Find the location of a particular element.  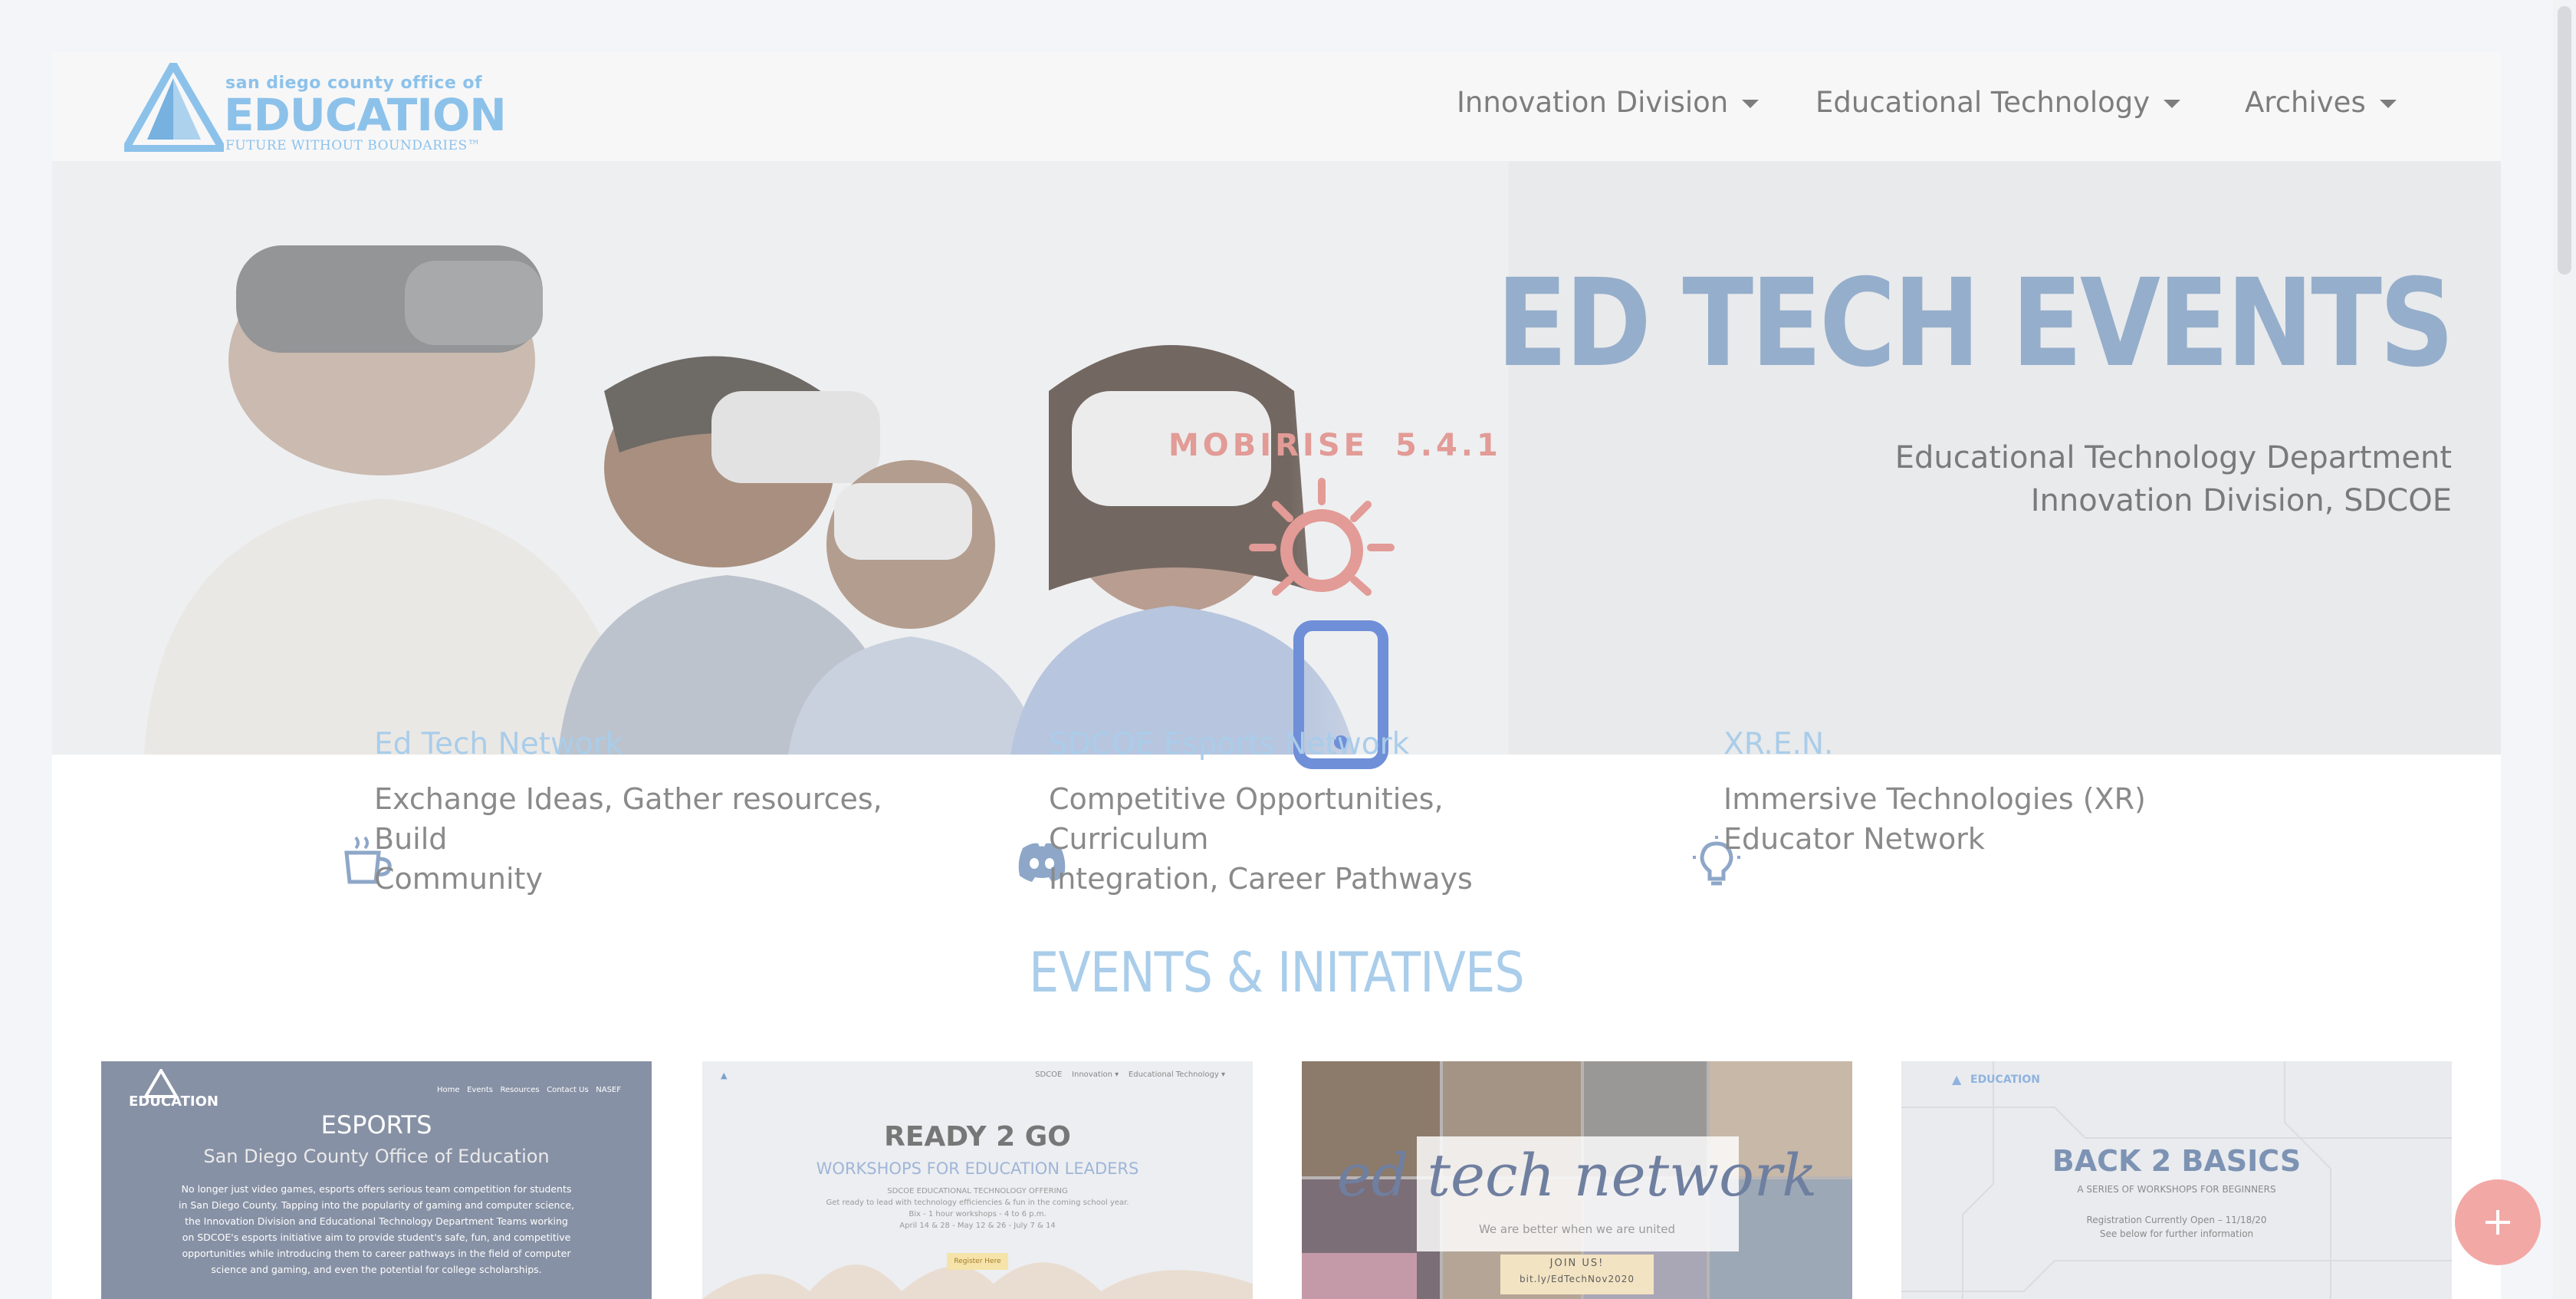

feature-desc-line2: Integration, Career Pathways is located at coordinates (1261, 879).